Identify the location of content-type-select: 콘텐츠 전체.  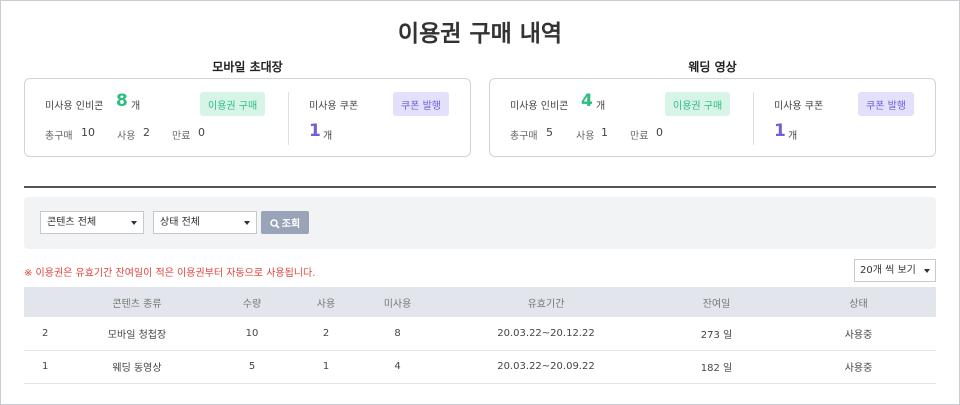
(92, 222).